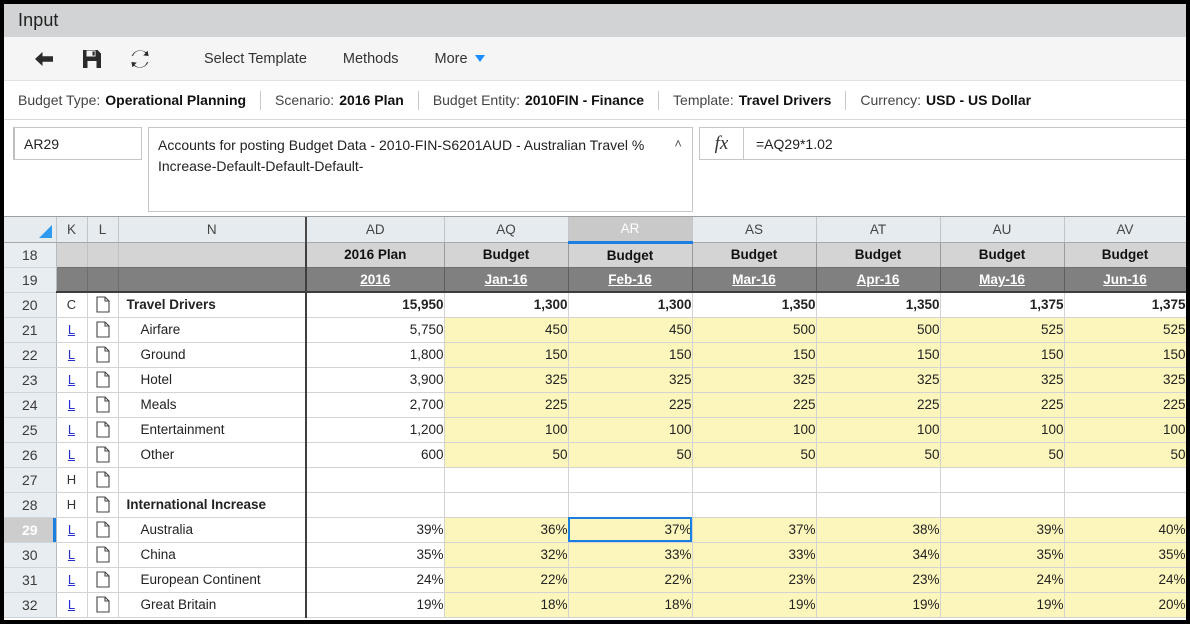 The image size is (1190, 624). What do you see at coordinates (1125, 305) in the screenshot?
I see `cell-av-20: 1,375` at bounding box center [1125, 305].